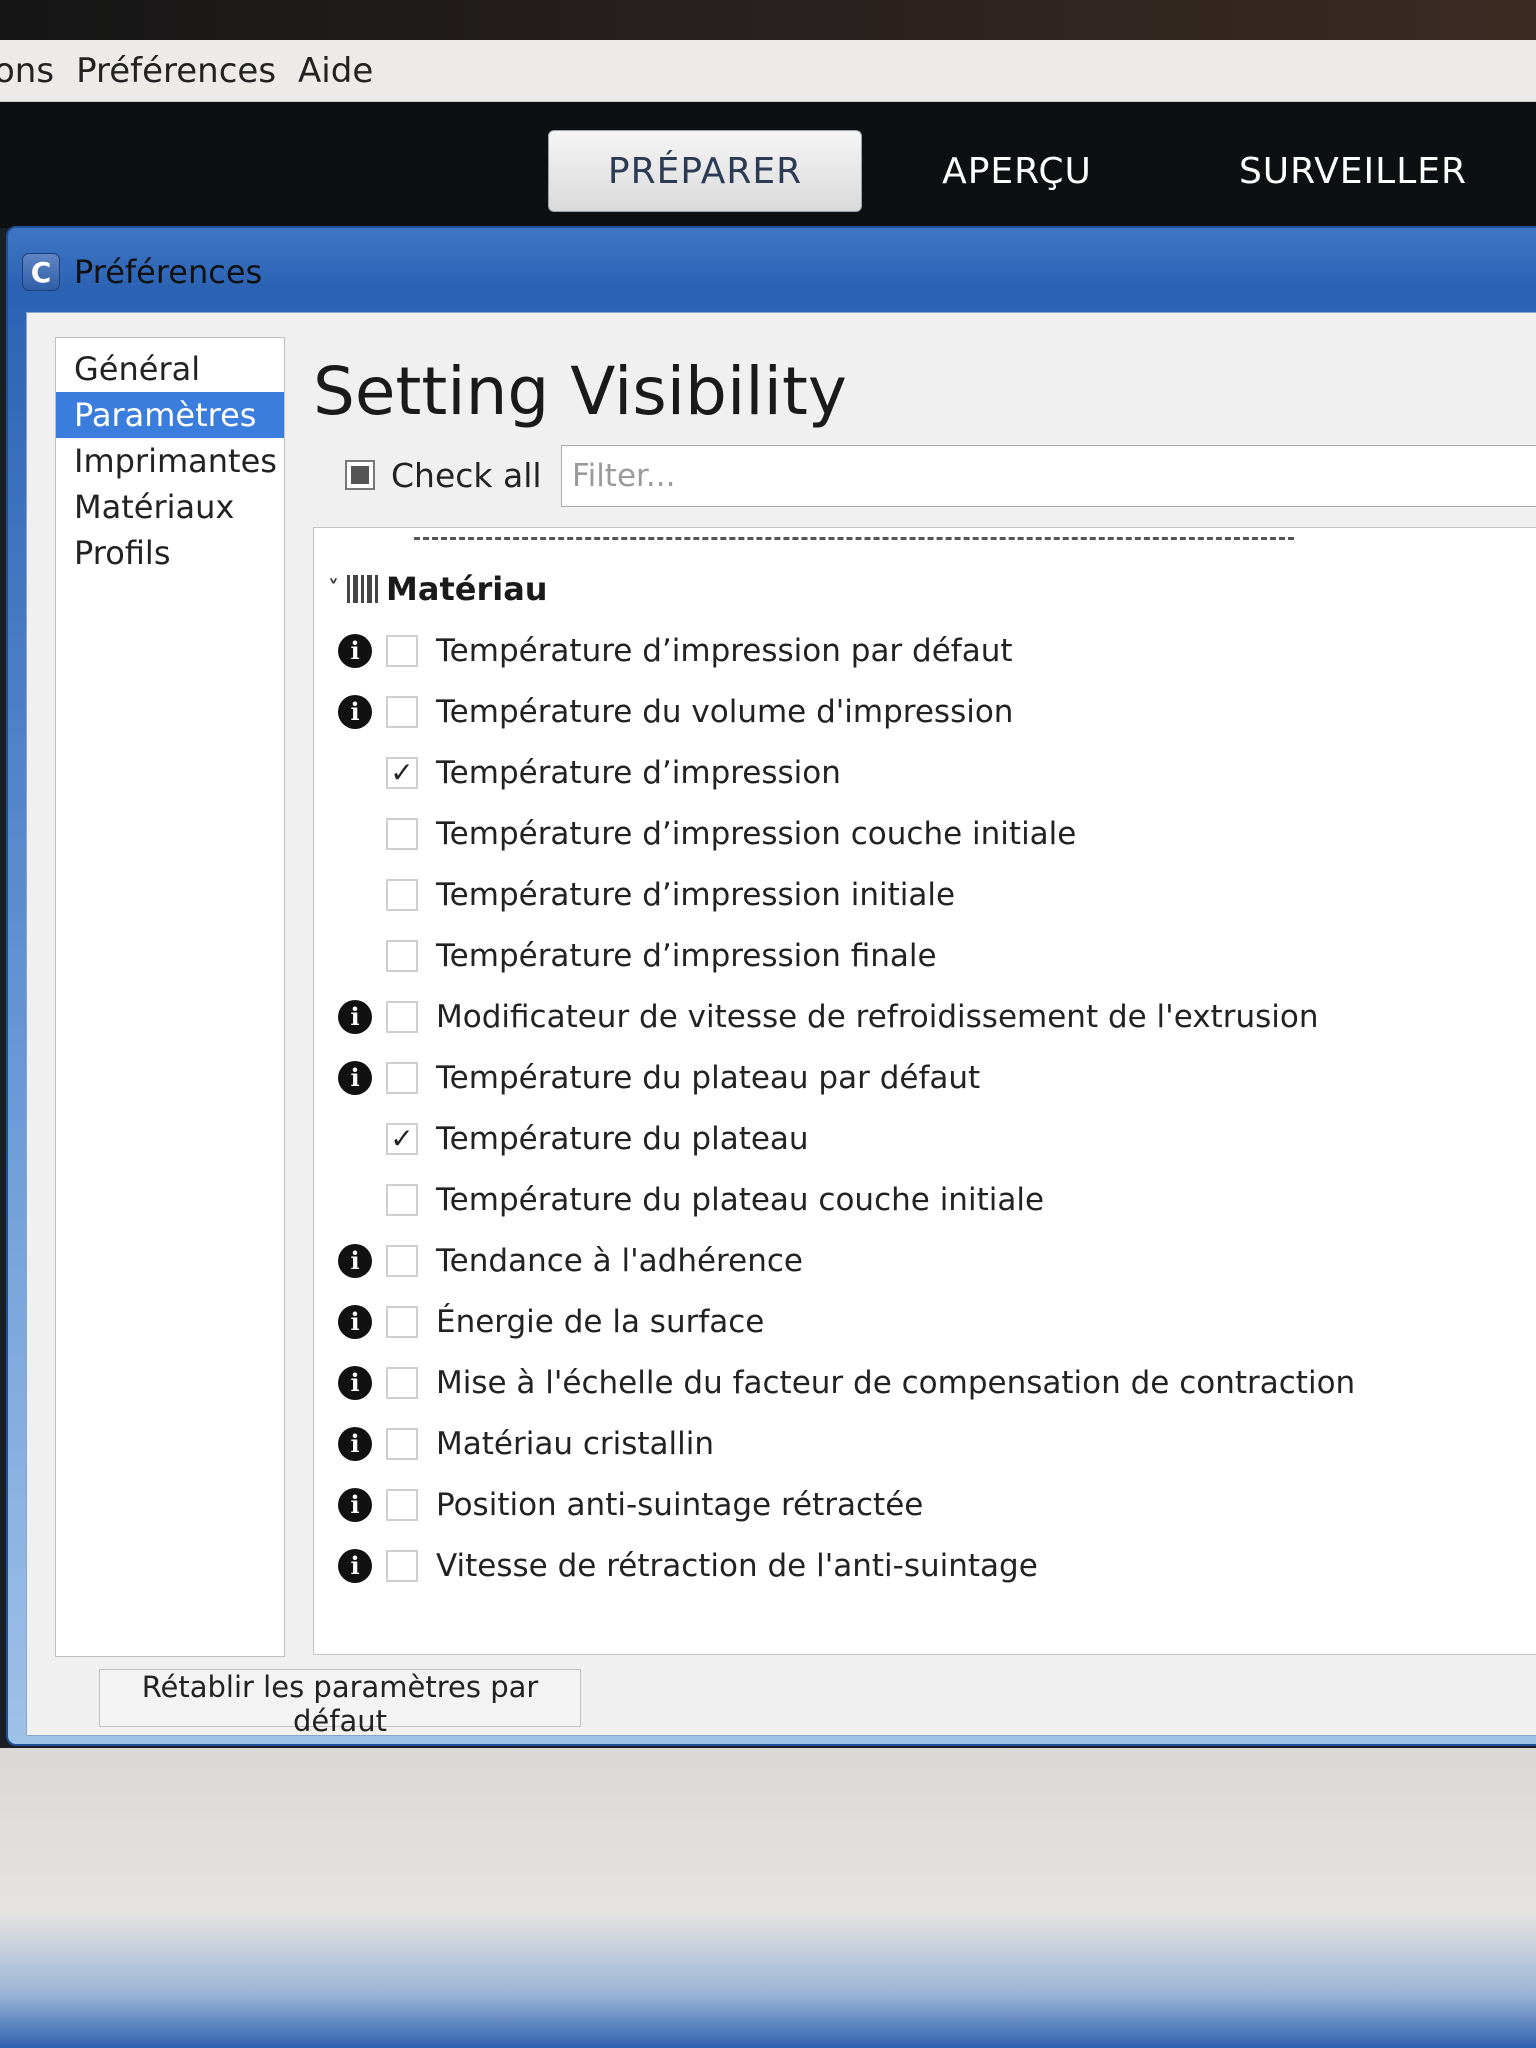 This screenshot has height=2048, width=1536. Describe the element at coordinates (575, 1443) in the screenshot. I see `setting-label: Matériau cristallin` at that location.